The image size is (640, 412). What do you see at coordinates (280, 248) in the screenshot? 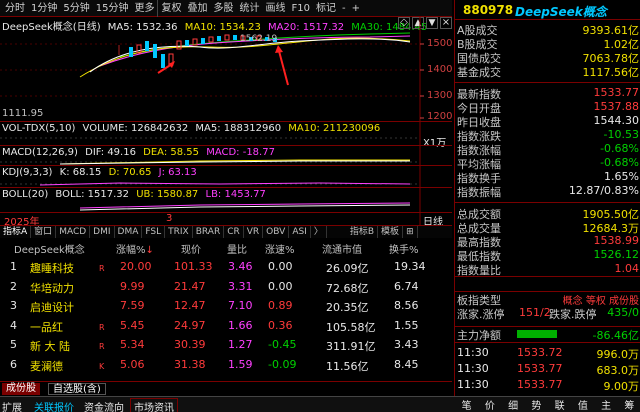
I see `th-speed: 涨速%` at bounding box center [280, 248].